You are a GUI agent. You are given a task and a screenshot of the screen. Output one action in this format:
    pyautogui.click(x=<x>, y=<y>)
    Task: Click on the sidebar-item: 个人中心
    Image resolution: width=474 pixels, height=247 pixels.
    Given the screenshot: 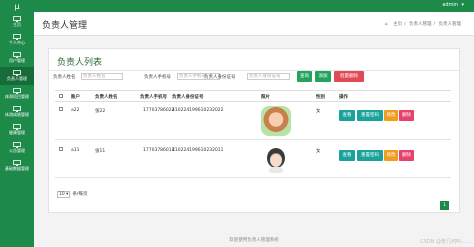 What is the action you would take?
    pyautogui.click(x=17, y=40)
    